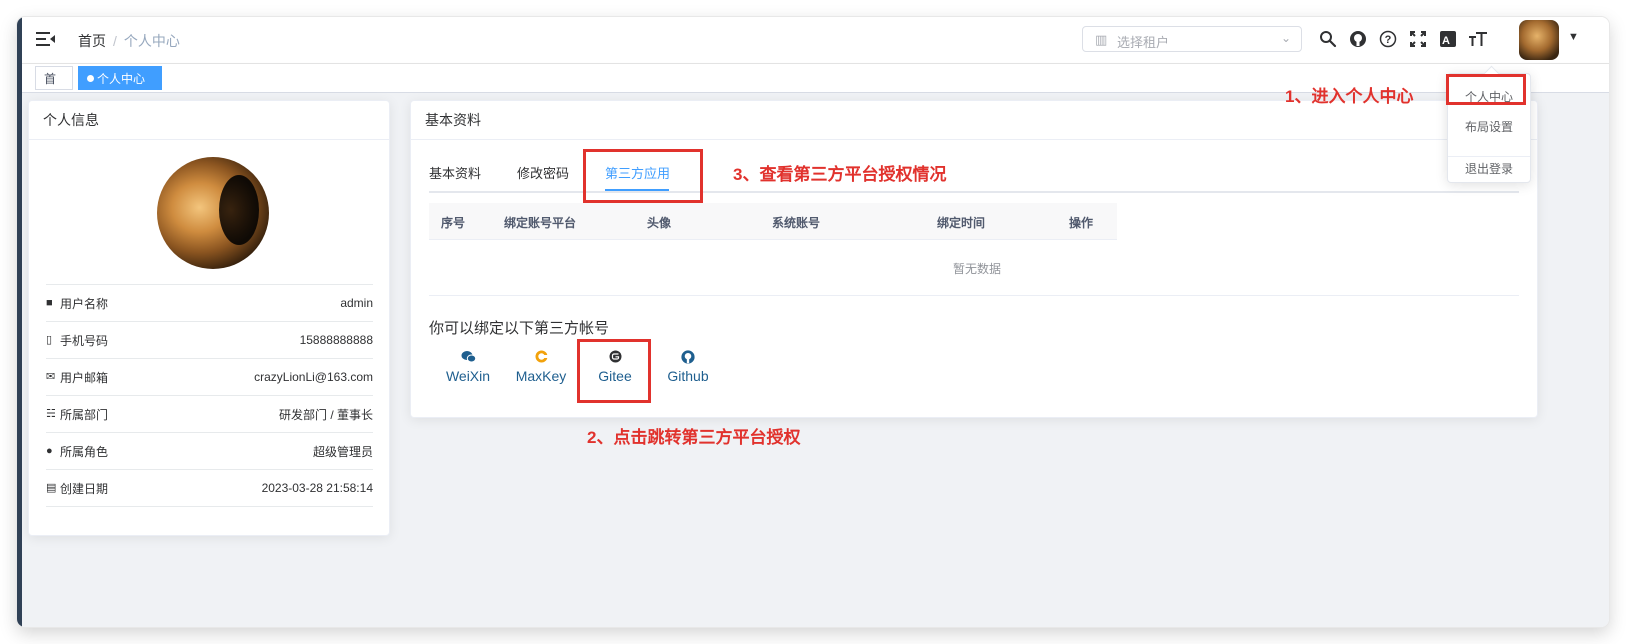  What do you see at coordinates (1101, 39) in the screenshot?
I see `building-icon: ▥` at bounding box center [1101, 39].